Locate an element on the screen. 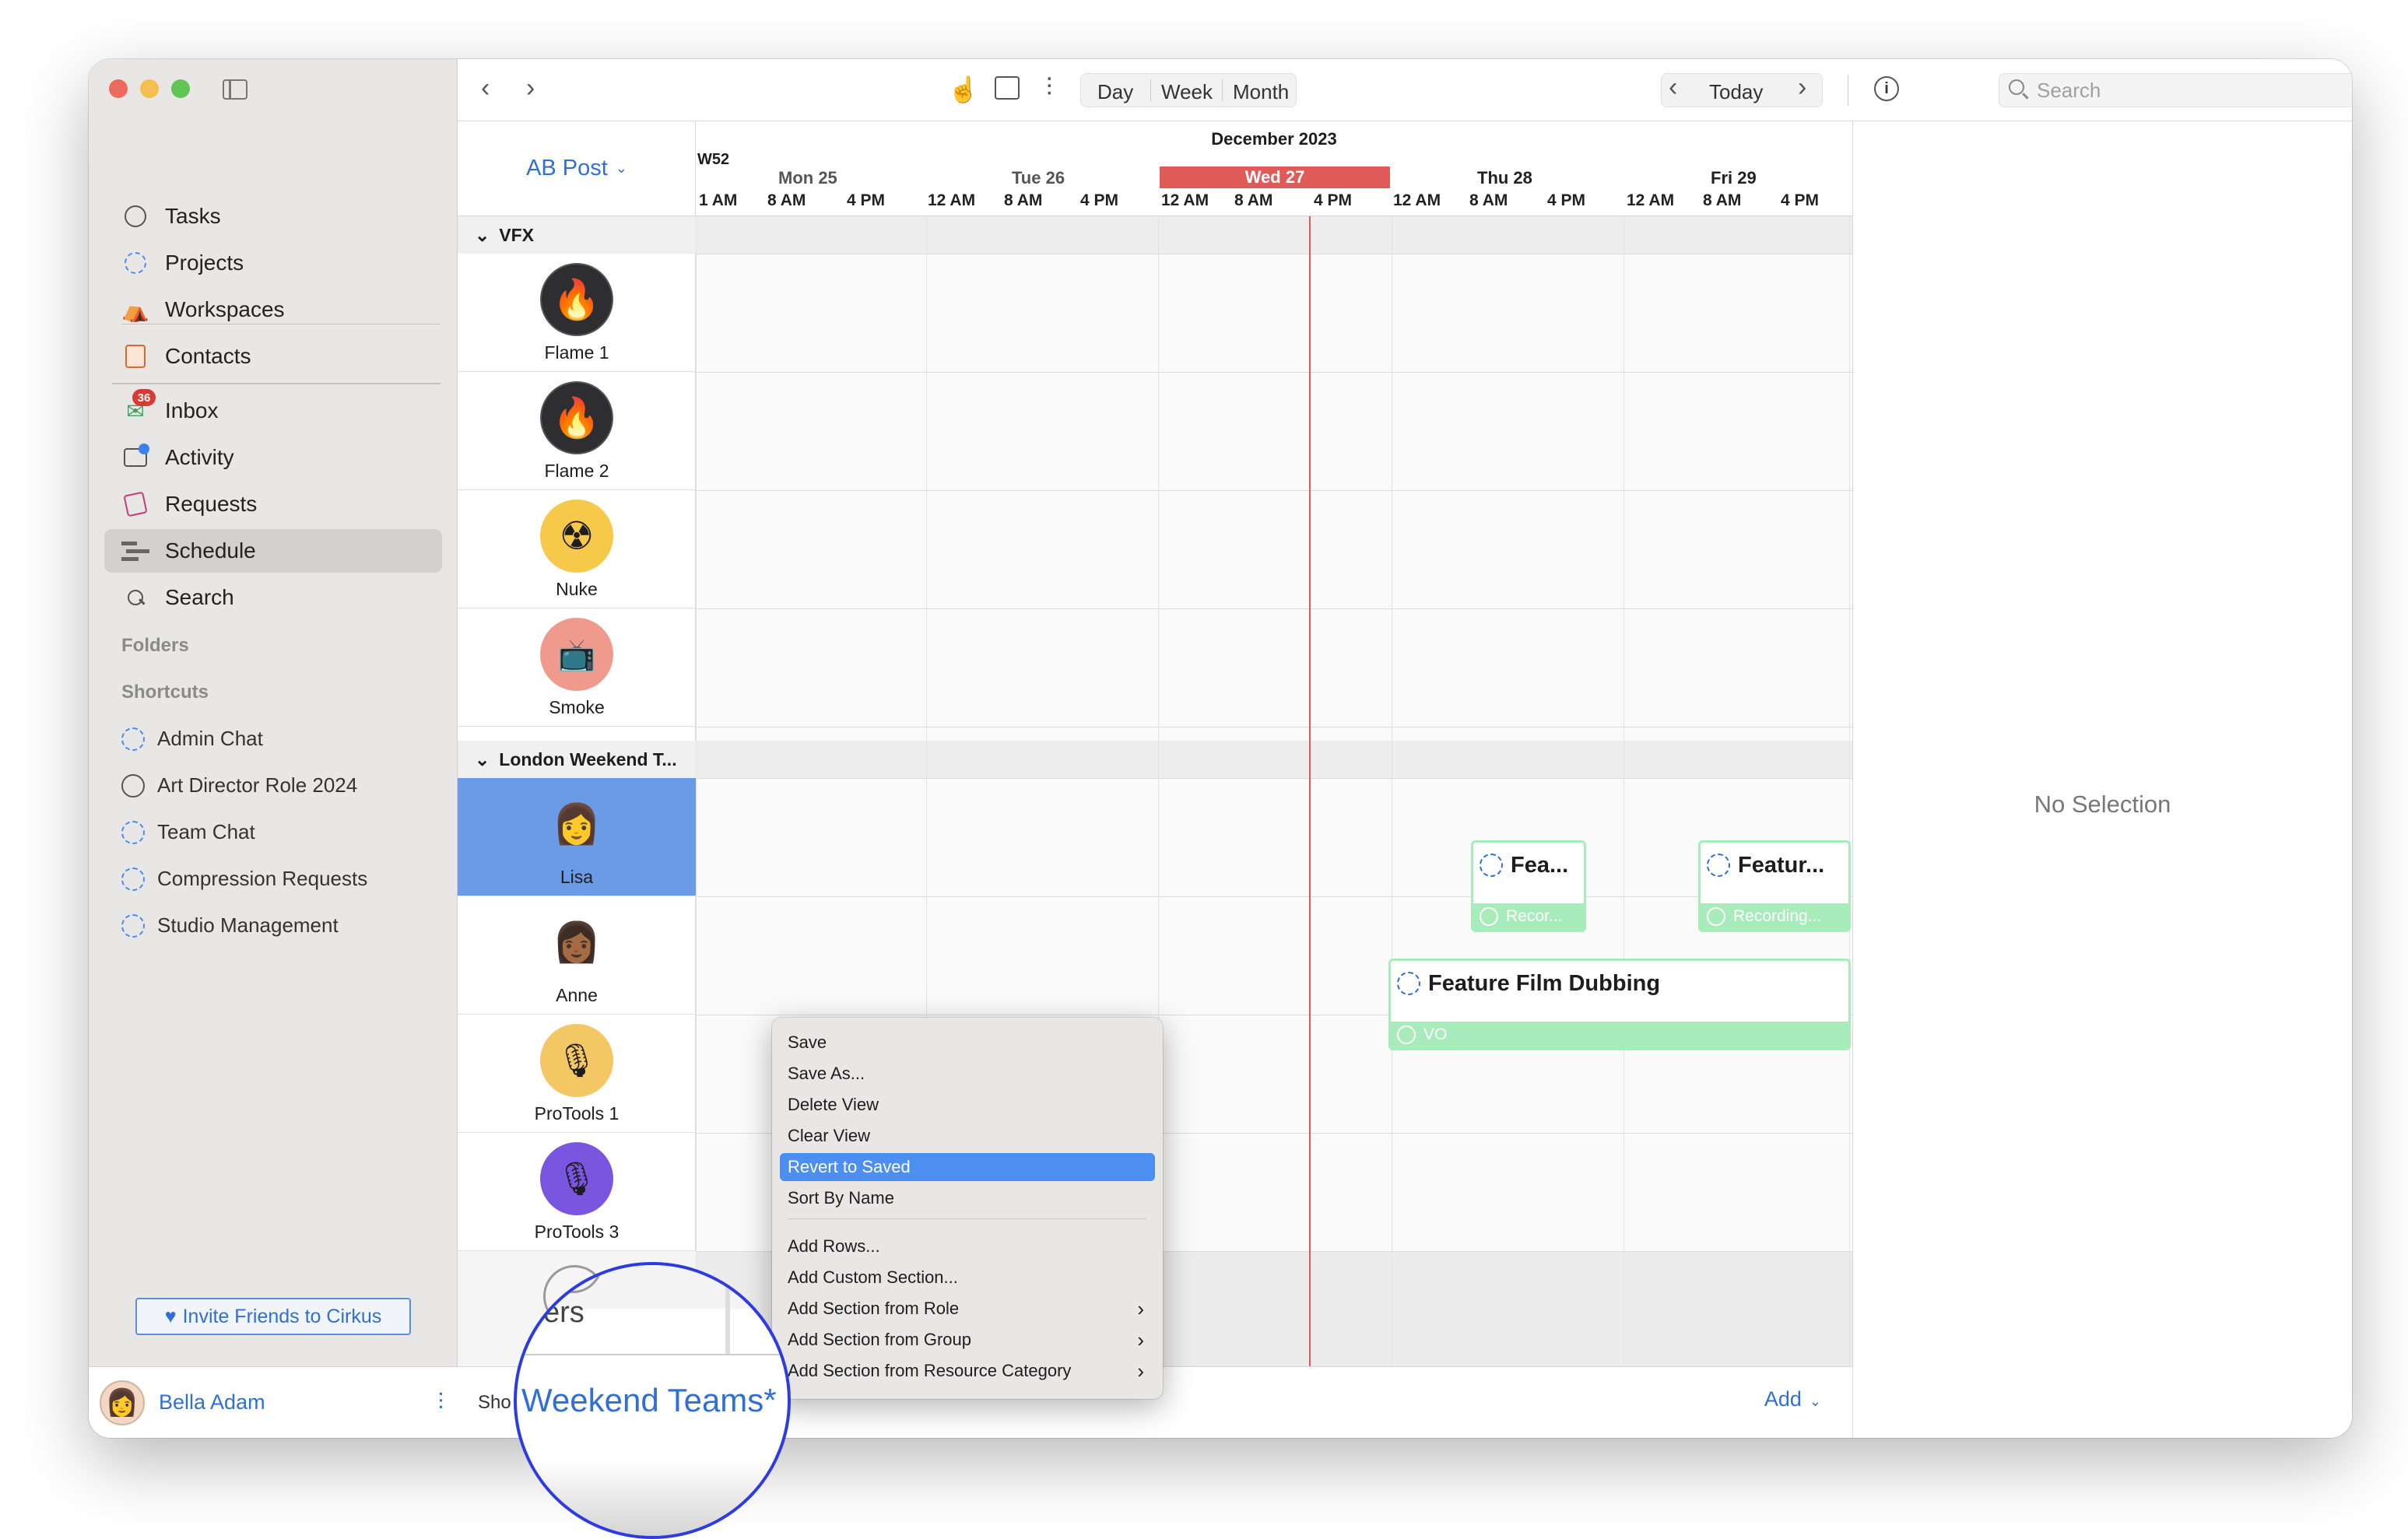 This screenshot has height=1539, width=2408. sliders-icon: ⫶ is located at coordinates (1049, 88).